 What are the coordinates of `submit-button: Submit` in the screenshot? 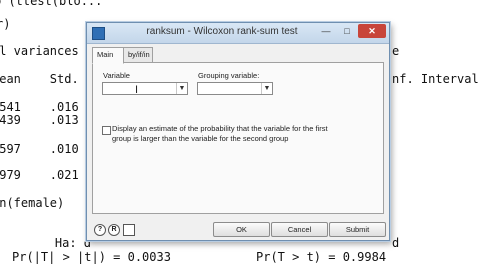 It's located at (357, 229).